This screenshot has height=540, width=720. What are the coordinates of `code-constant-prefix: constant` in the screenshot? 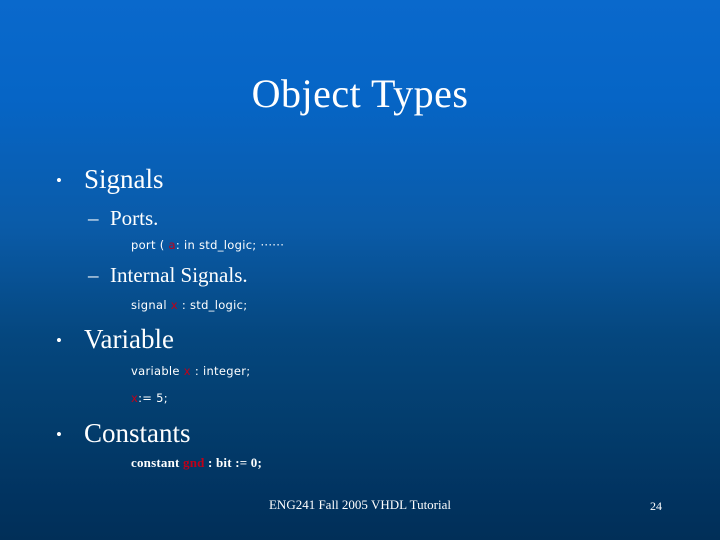 It's located at (157, 462).